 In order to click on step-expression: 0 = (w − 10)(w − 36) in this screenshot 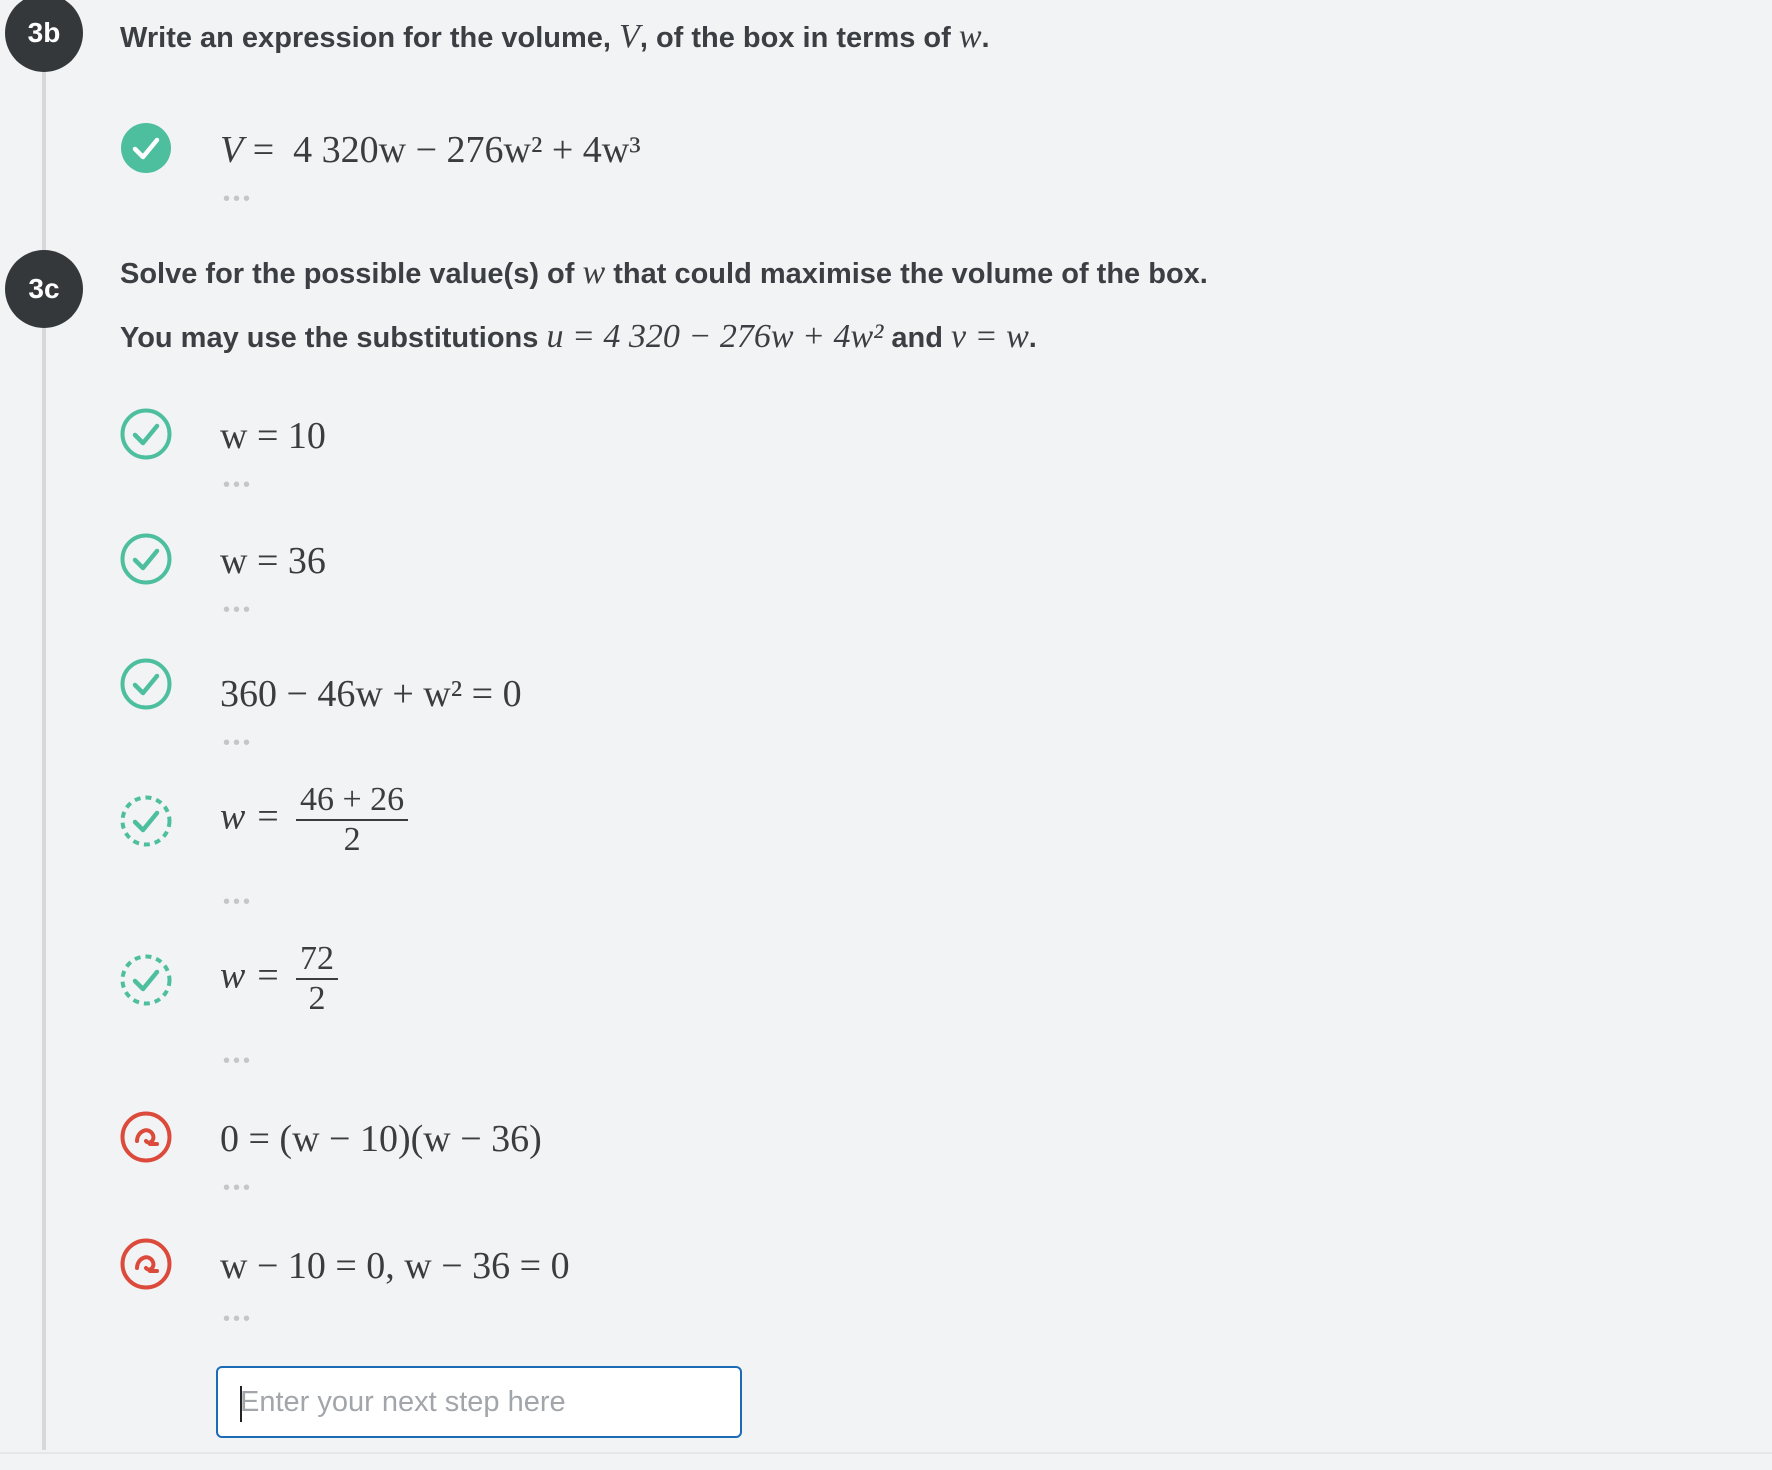, I will do `click(381, 1139)`.